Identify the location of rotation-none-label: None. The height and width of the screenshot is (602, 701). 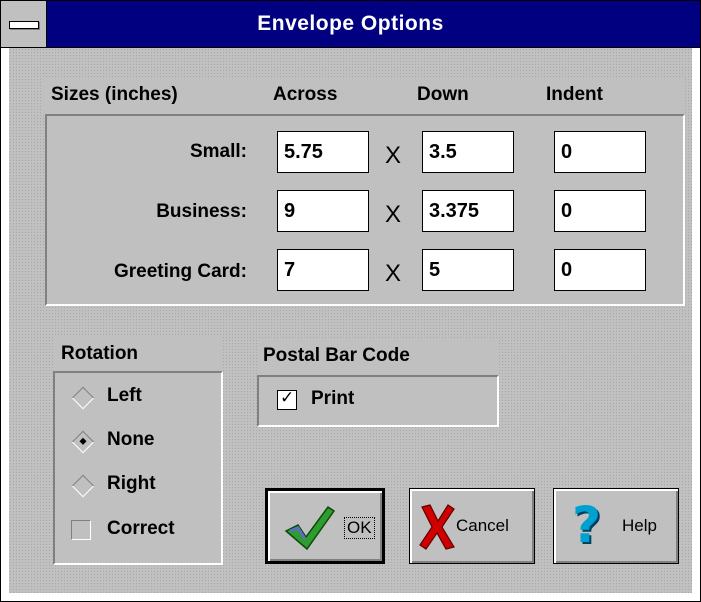
(131, 439).